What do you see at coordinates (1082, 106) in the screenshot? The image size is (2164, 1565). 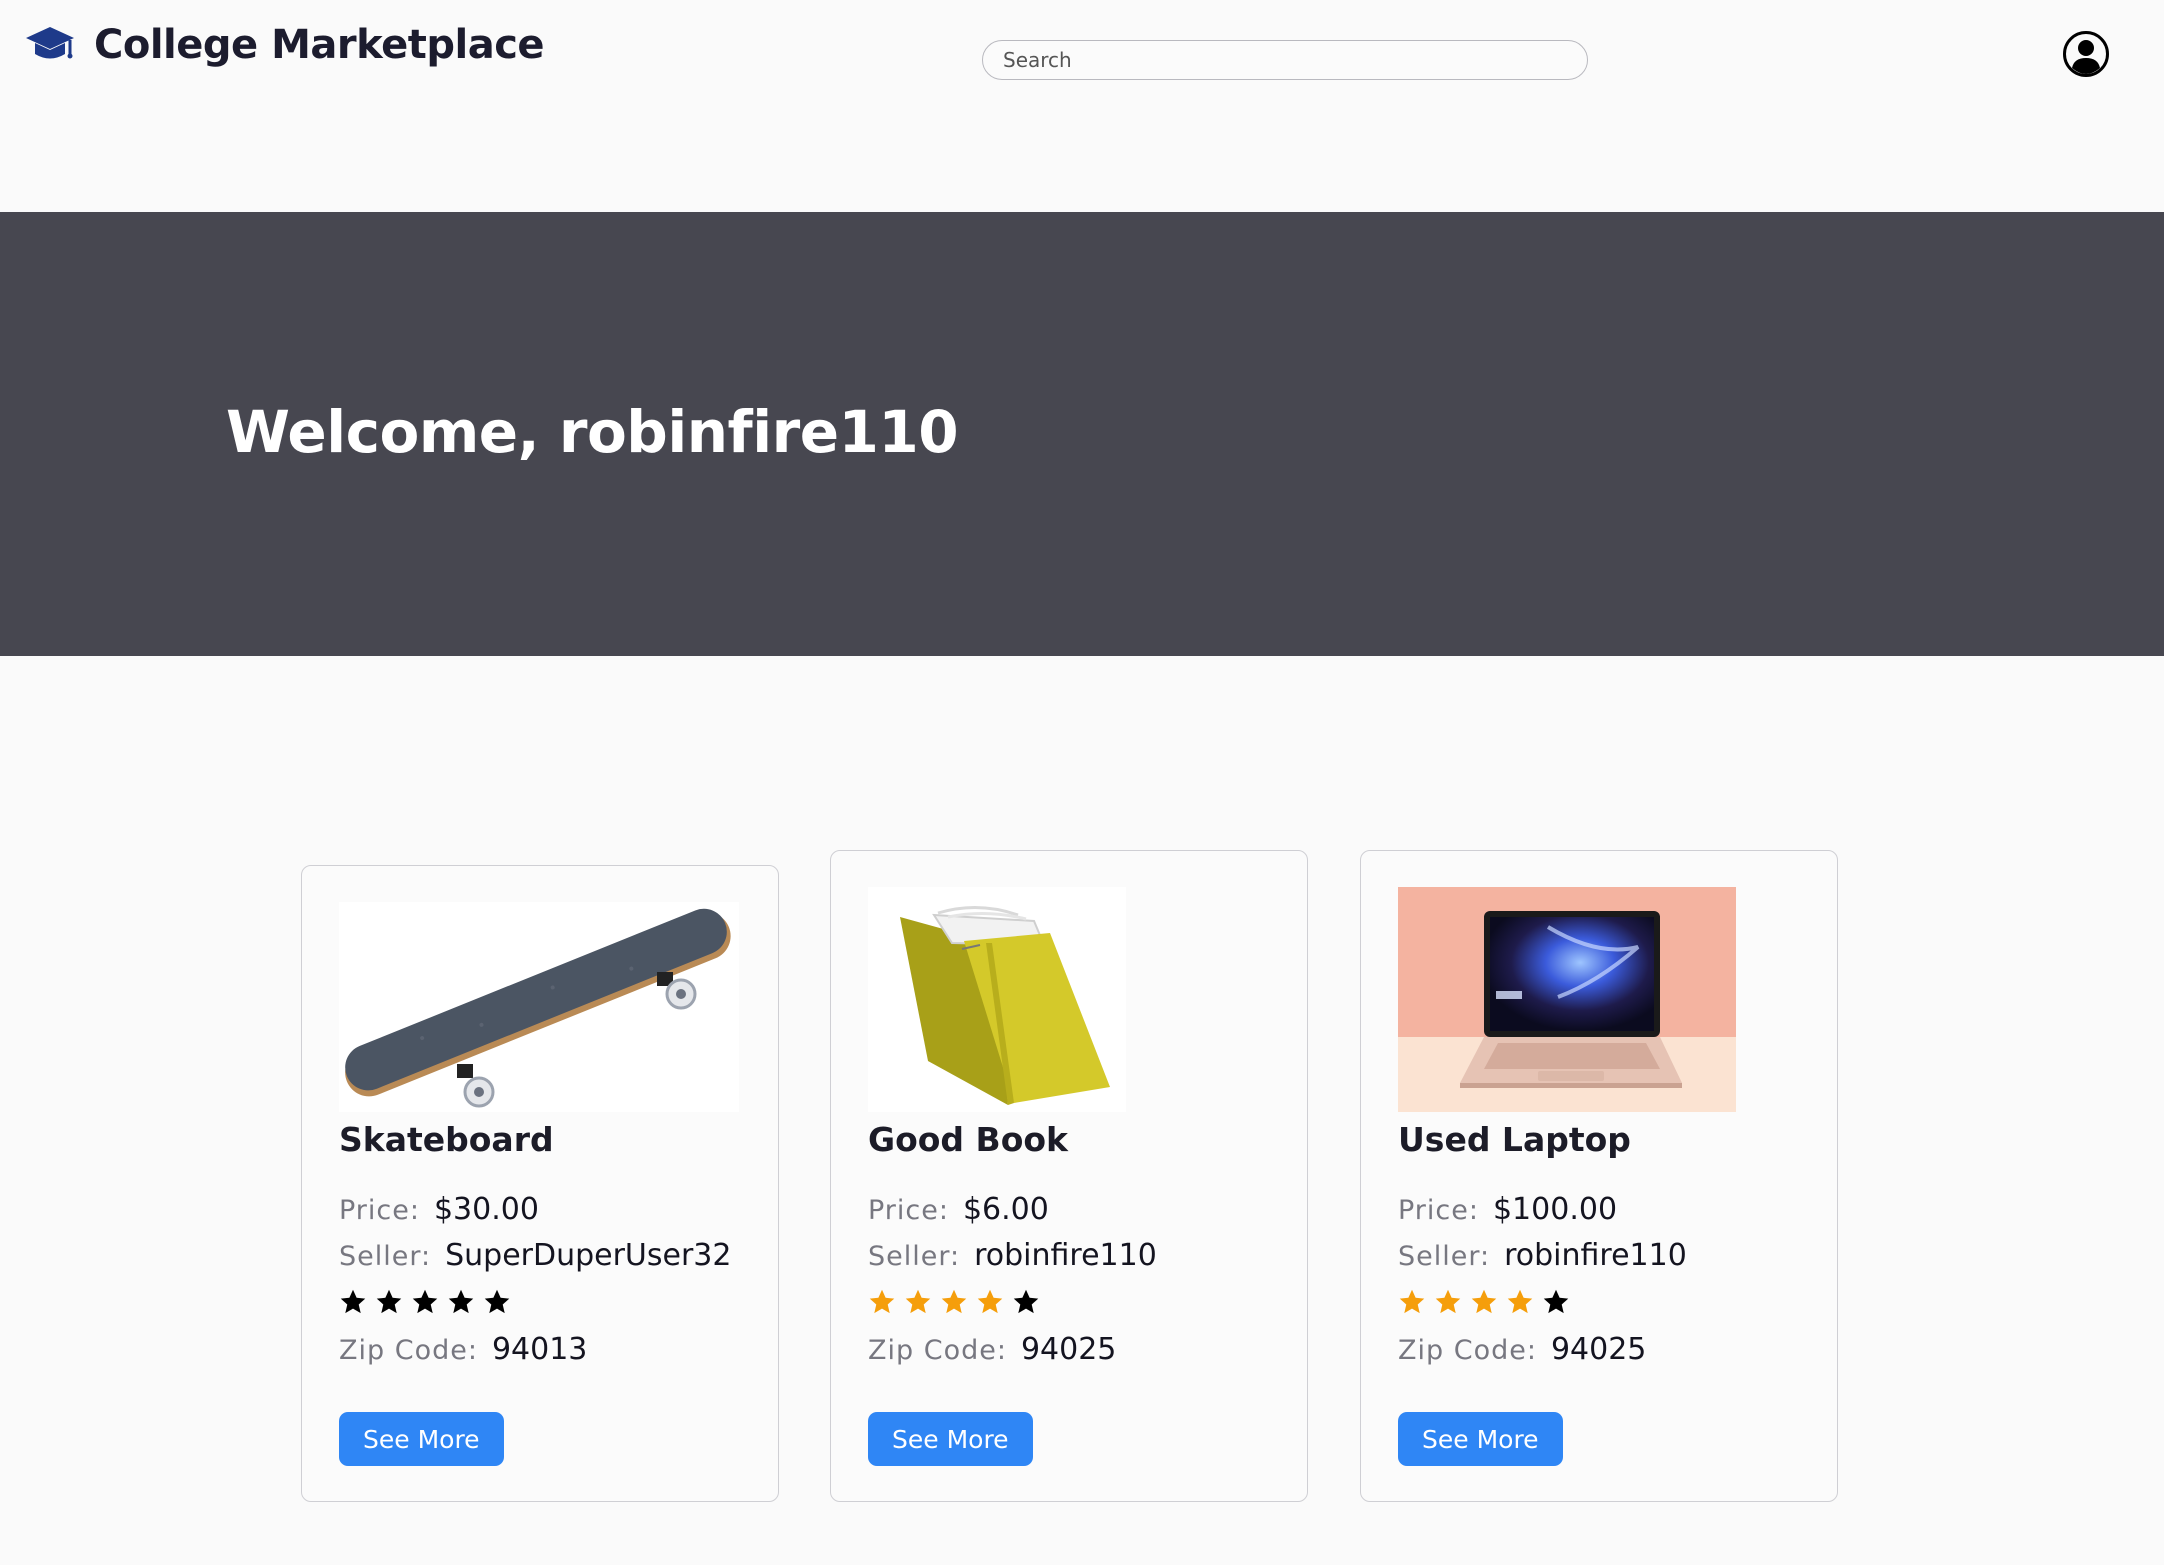 I see `top-nav: College Marketplace` at bounding box center [1082, 106].